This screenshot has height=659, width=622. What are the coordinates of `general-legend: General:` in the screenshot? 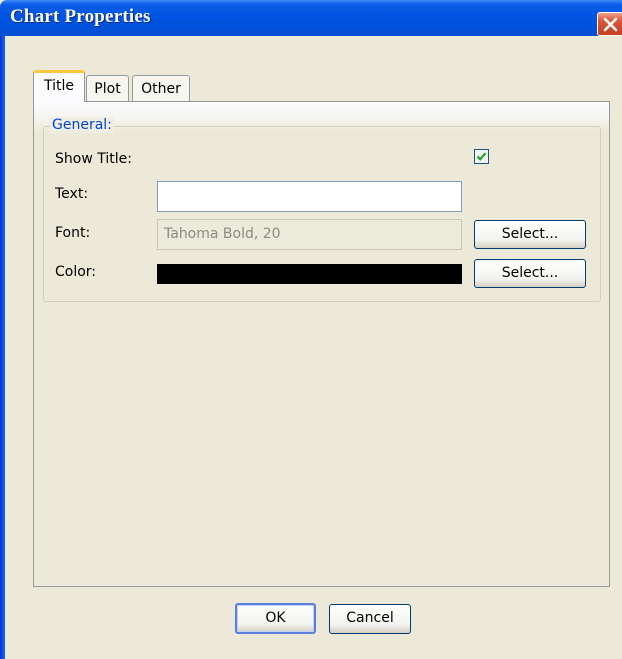 It's located at (82, 125).